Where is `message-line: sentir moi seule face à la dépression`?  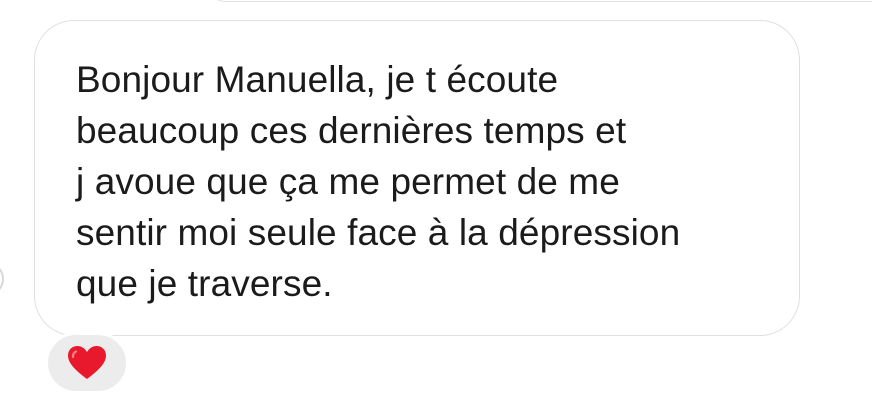
message-line: sentir moi seule face à la dépression is located at coordinates (378, 232).